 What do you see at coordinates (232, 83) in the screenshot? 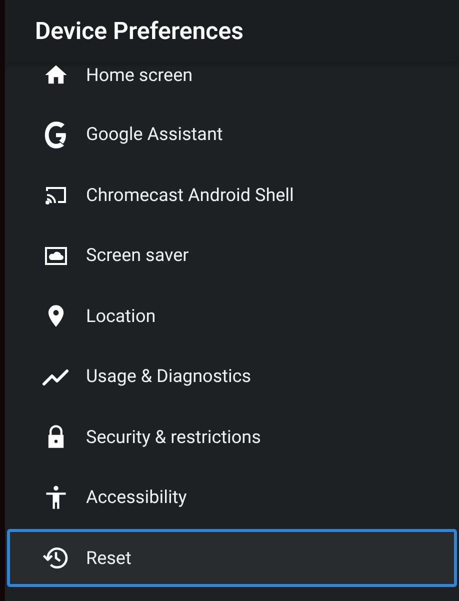
I see `menu-item: Home screen` at bounding box center [232, 83].